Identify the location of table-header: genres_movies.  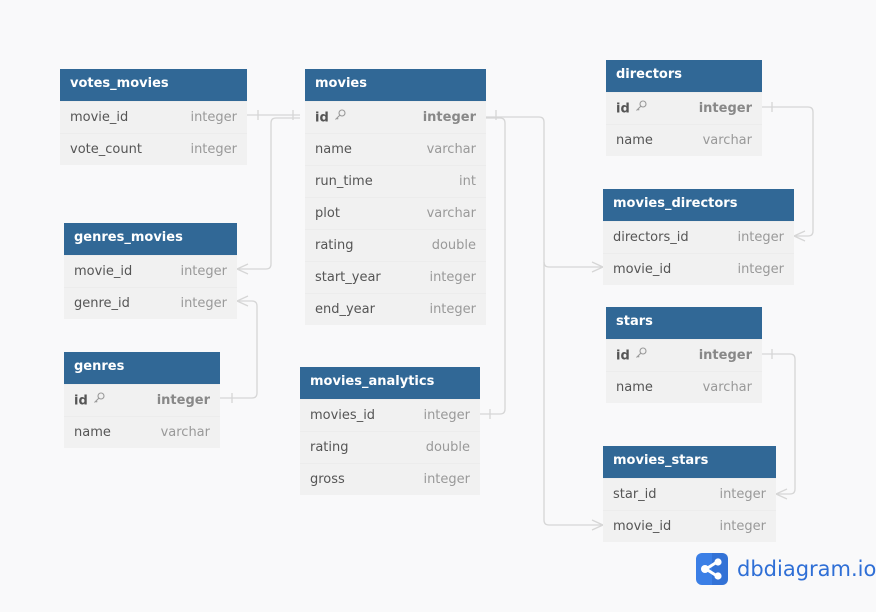
(150, 239).